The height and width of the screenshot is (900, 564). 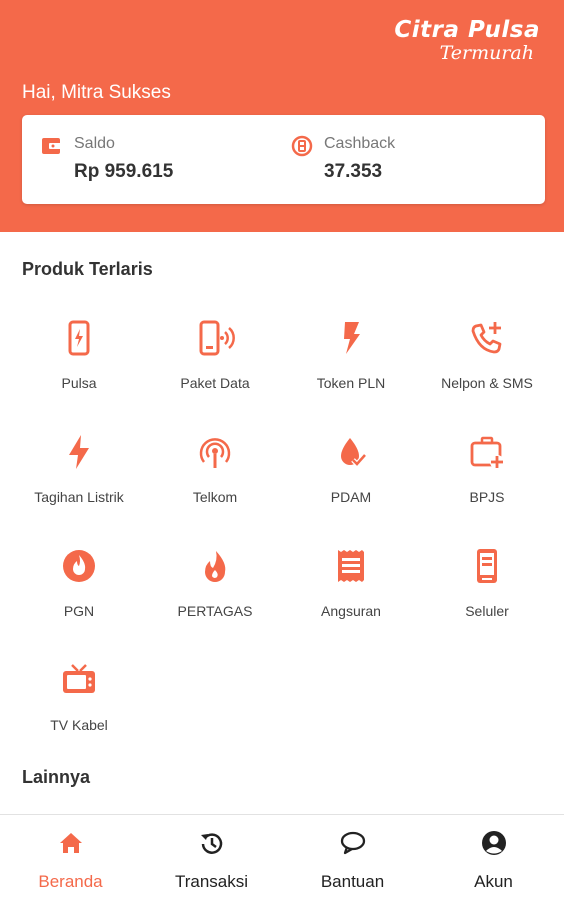 I want to click on history-icon, so click(x=211, y=843).